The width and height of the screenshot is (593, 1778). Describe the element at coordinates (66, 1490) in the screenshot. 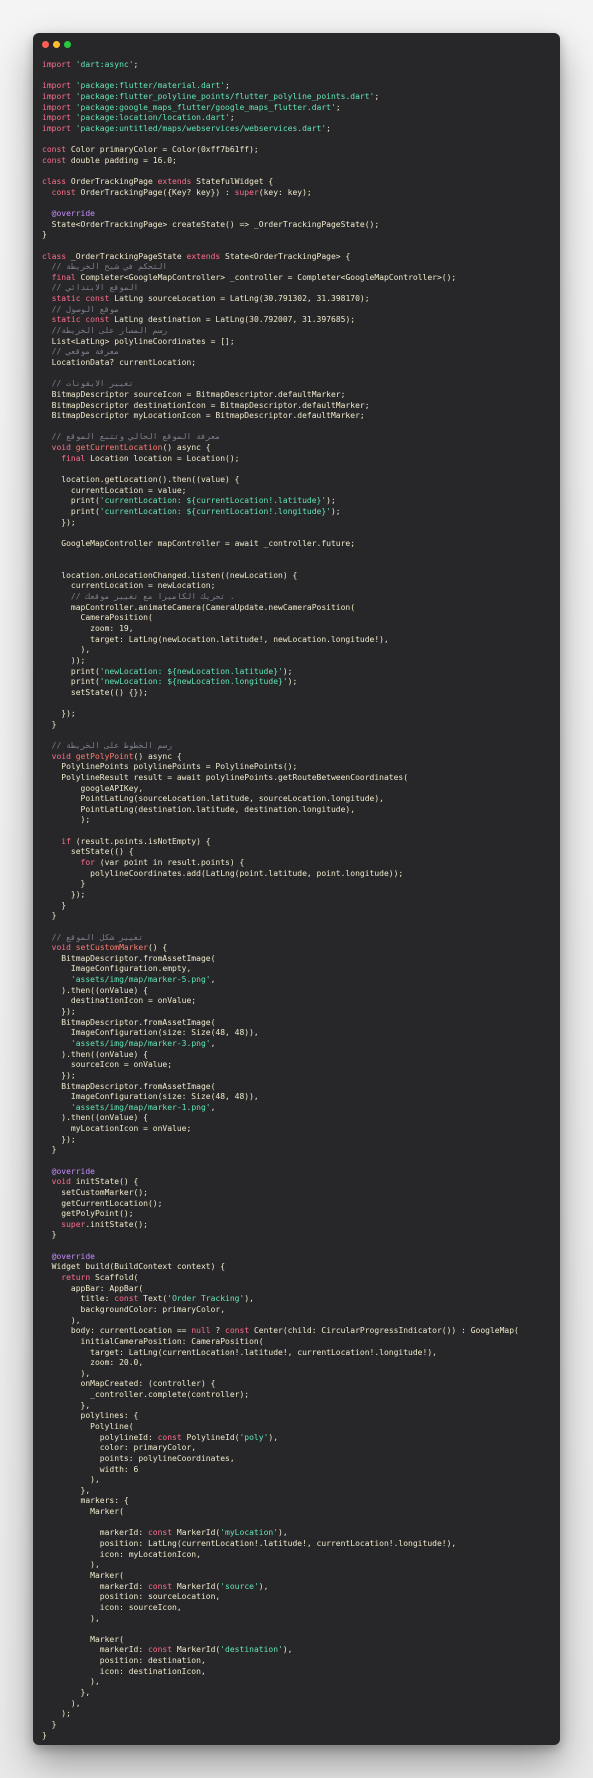

I see `code-token: },` at that location.